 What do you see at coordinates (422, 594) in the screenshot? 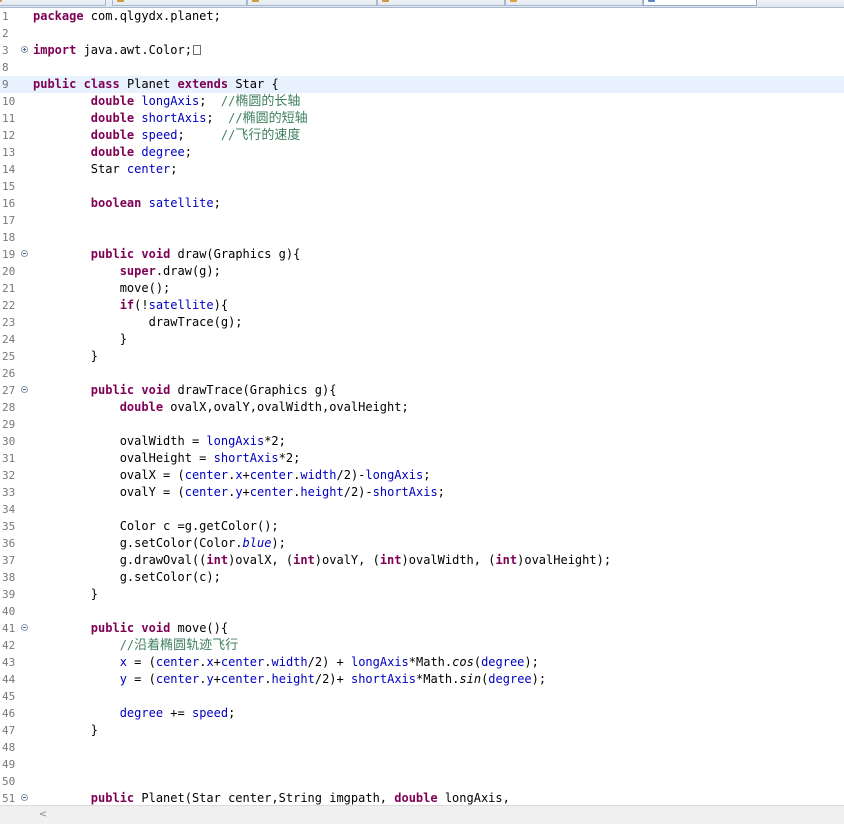
I see `code-line: 39 }` at bounding box center [422, 594].